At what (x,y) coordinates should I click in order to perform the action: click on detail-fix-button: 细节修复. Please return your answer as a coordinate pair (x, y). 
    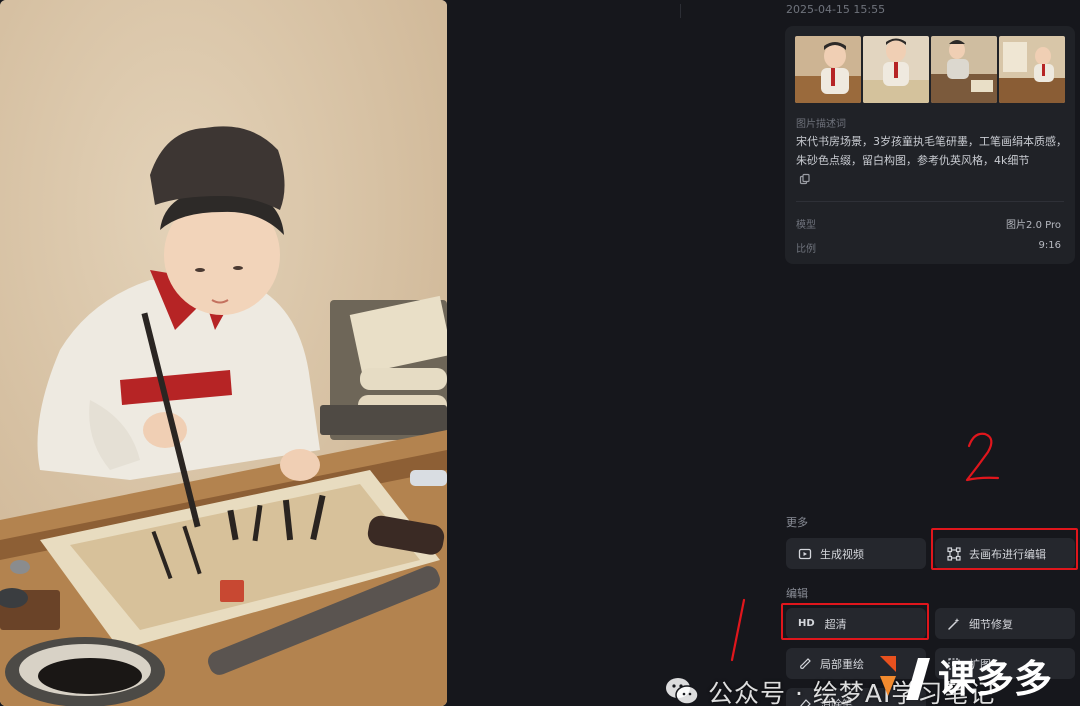
    Looking at the image, I should click on (1005, 623).